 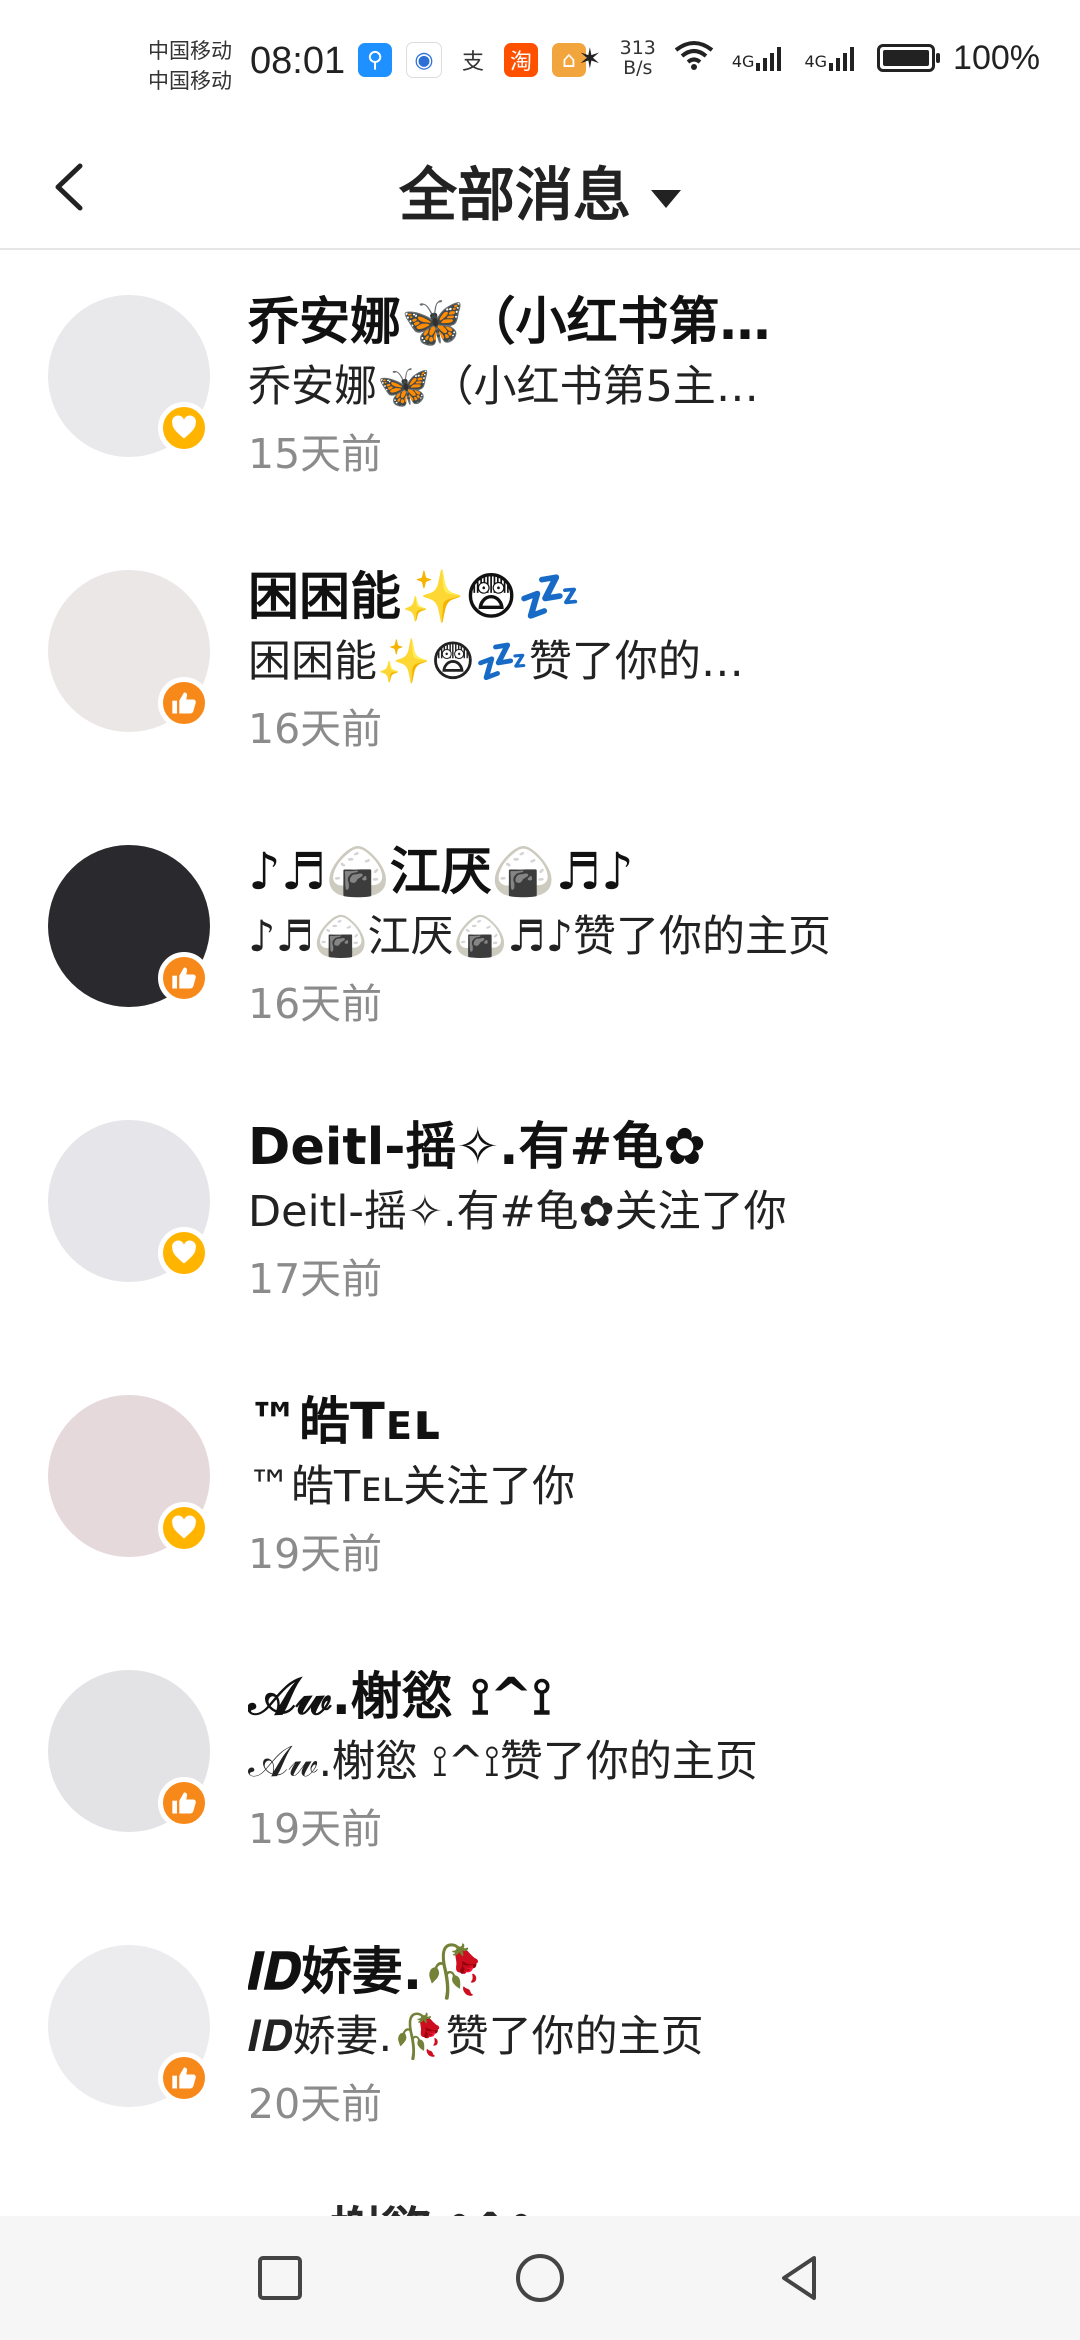 What do you see at coordinates (298, 61) in the screenshot?
I see `clock: 08:01` at bounding box center [298, 61].